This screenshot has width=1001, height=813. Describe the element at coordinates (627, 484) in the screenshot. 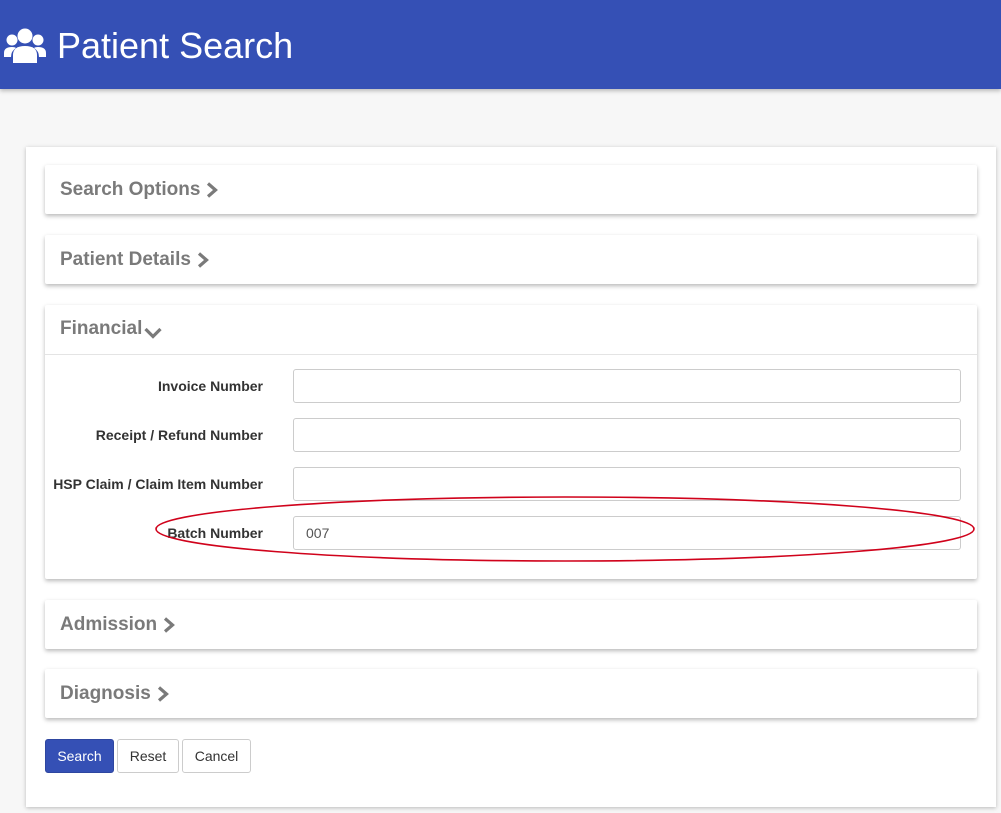

I see `hsp-claim-number-input` at that location.